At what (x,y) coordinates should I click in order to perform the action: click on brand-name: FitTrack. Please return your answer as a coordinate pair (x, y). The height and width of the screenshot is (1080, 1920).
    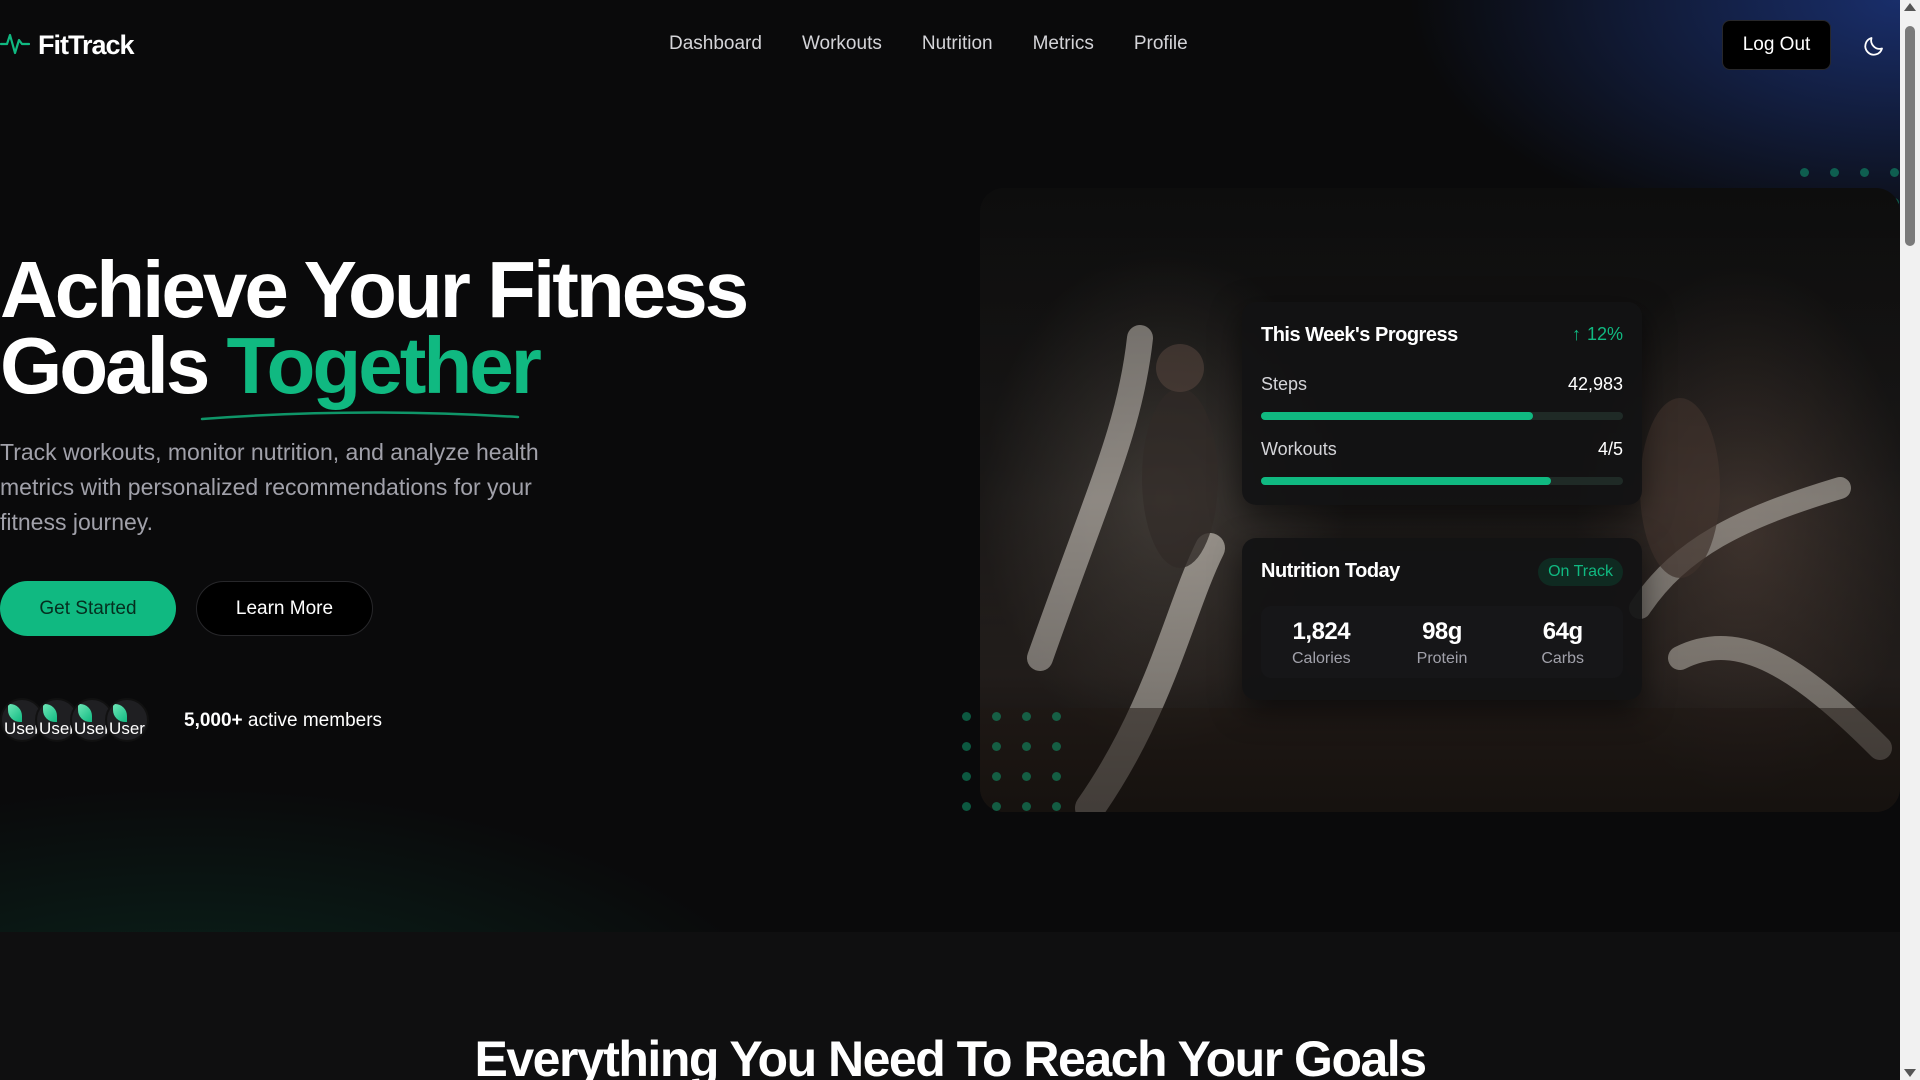
    Looking at the image, I should click on (86, 45).